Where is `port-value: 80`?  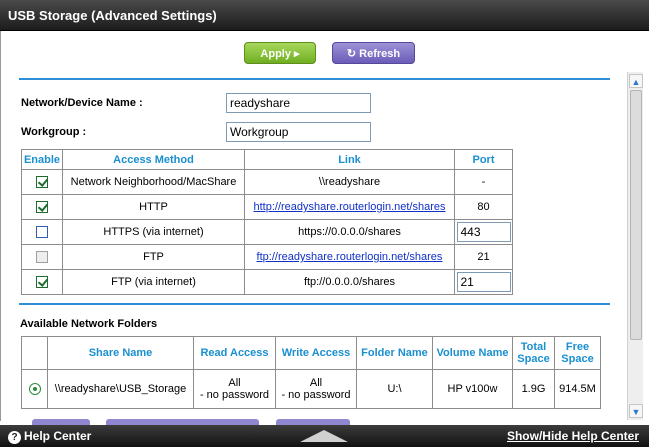 port-value: 80 is located at coordinates (483, 207).